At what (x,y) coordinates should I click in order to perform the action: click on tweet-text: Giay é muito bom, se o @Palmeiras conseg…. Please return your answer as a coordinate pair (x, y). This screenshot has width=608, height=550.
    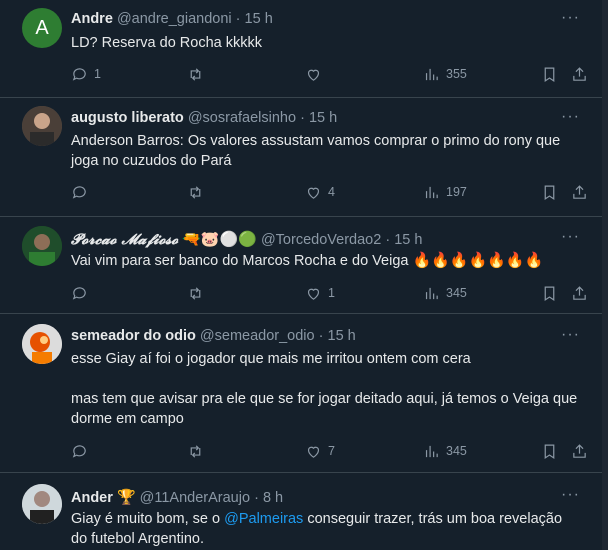
    Looking at the image, I should click on (326, 529).